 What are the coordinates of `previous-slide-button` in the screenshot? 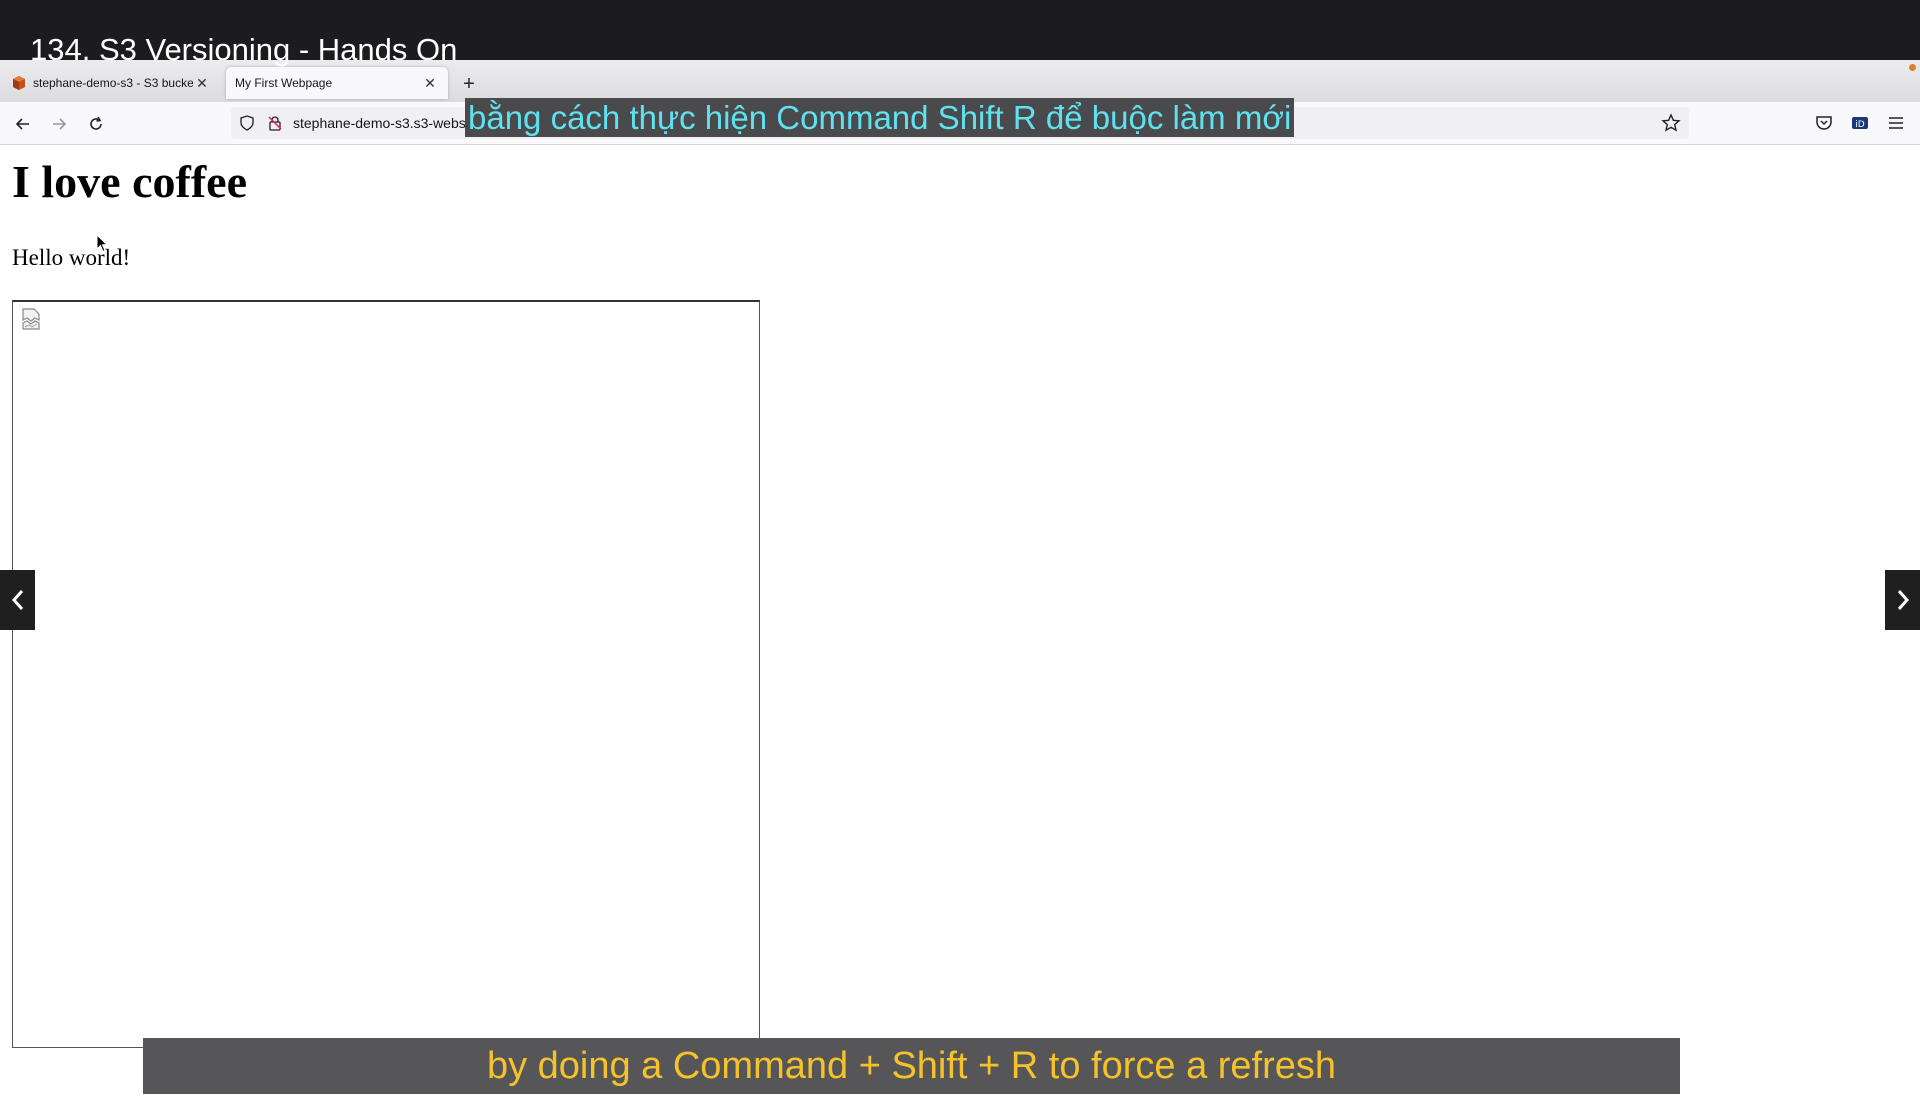 It's located at (17, 600).